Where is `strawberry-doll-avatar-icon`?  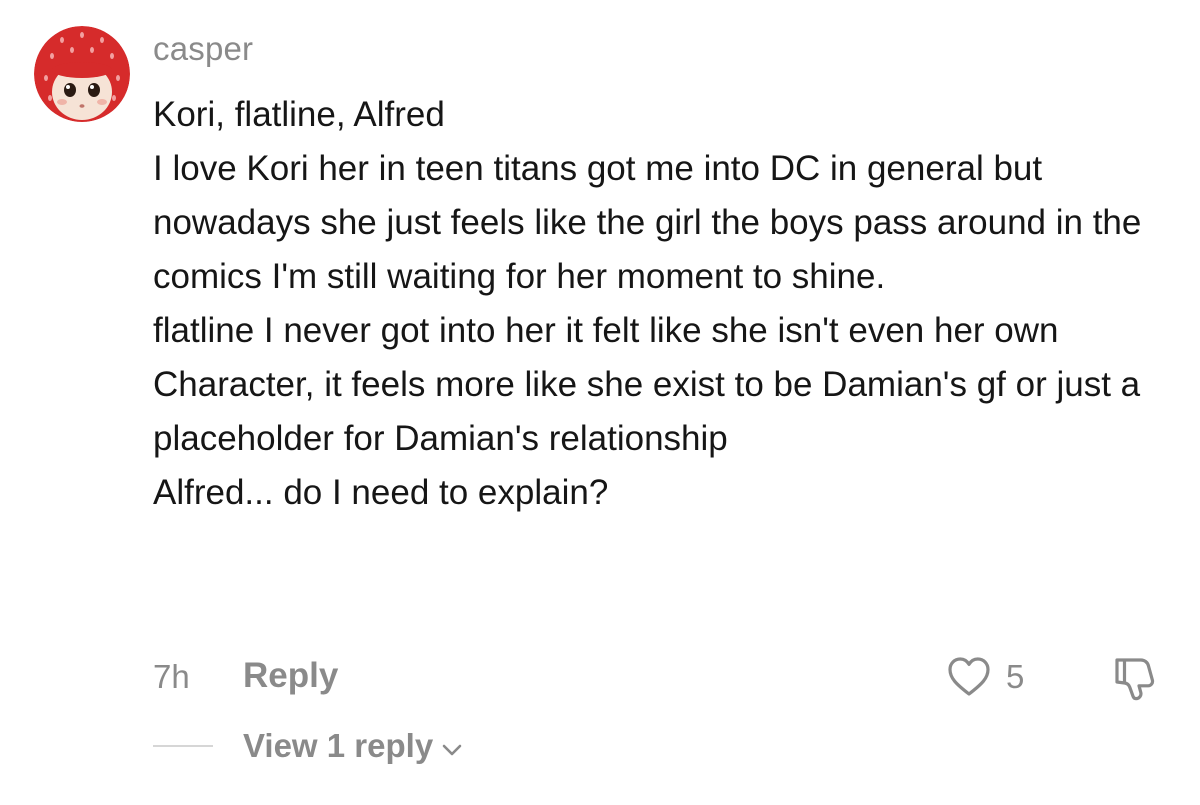 strawberry-doll-avatar-icon is located at coordinates (82, 74).